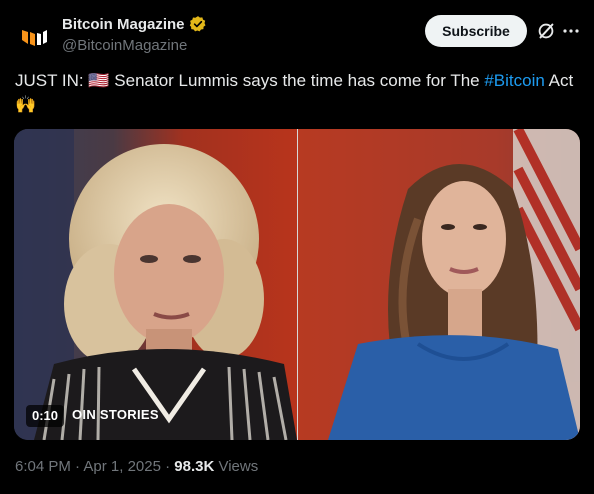 The image size is (594, 494). I want to click on tweet-body-end: Act, so click(559, 80).